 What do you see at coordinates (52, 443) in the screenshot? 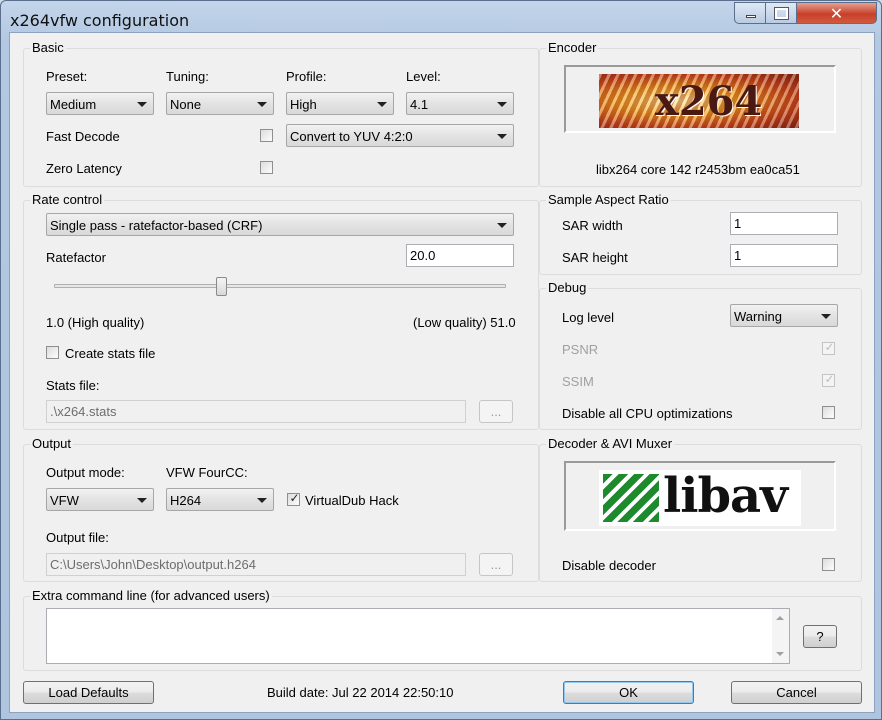
I see `output-group-label: Output` at bounding box center [52, 443].